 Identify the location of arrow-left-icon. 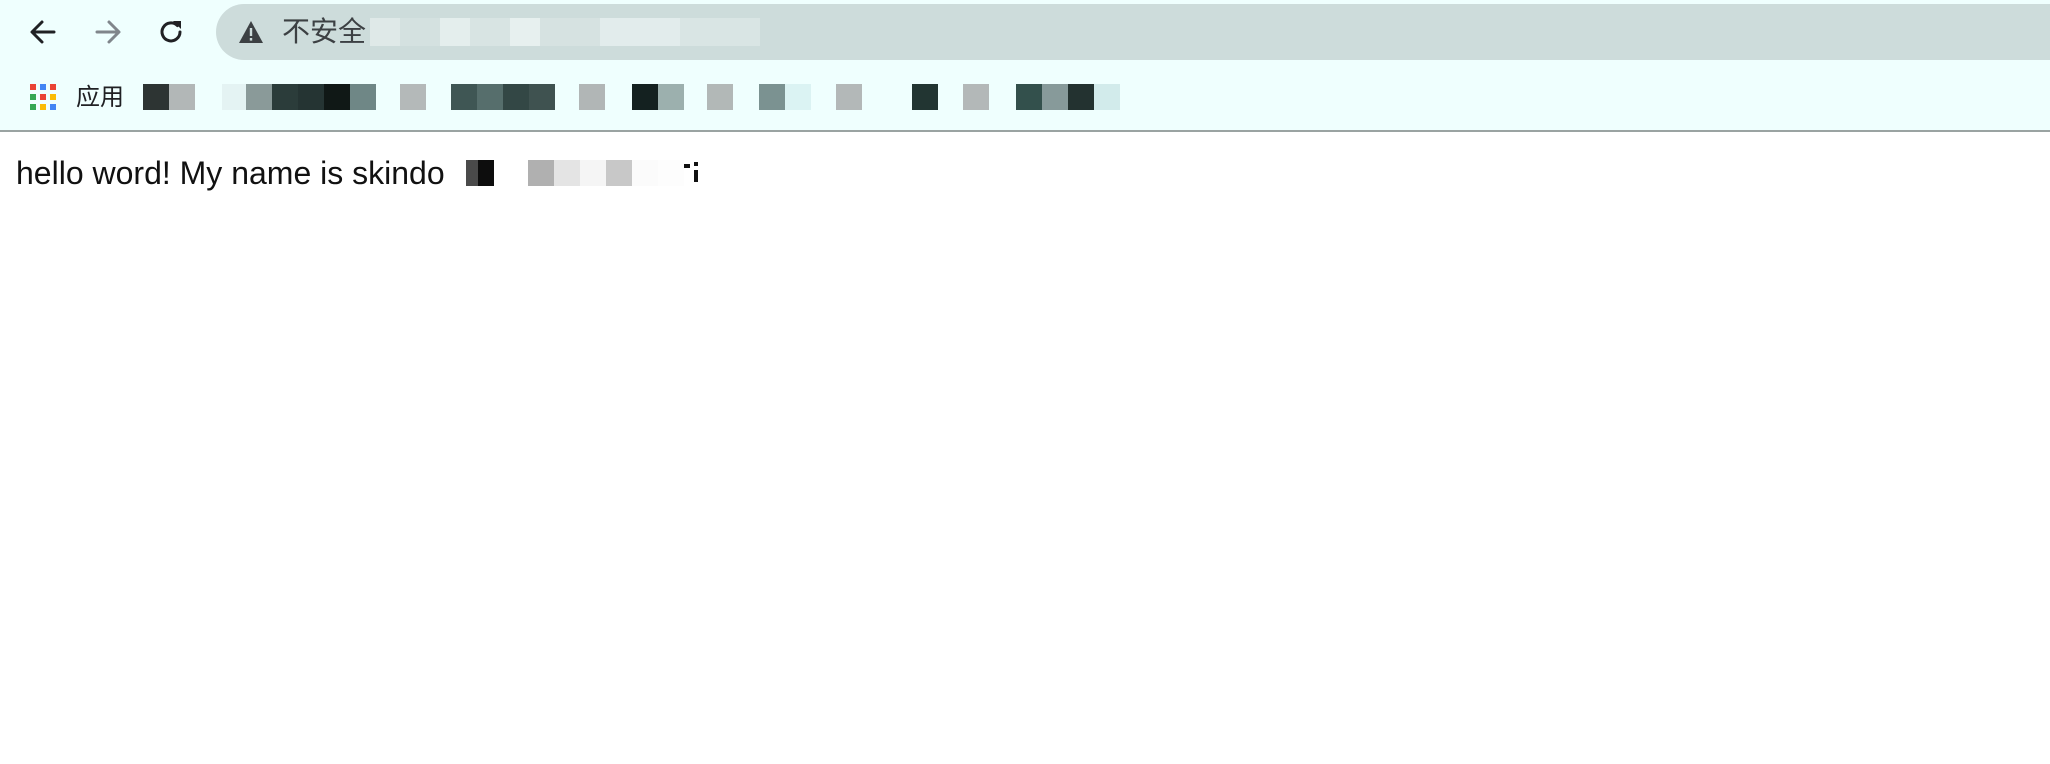
(43, 32).